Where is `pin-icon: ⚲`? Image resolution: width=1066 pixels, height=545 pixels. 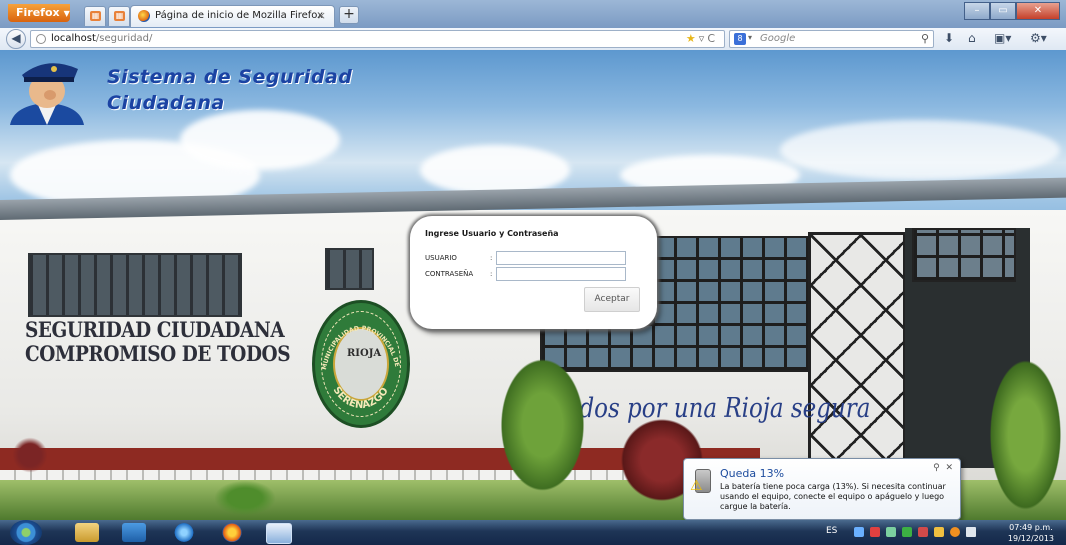 pin-icon: ⚲ is located at coordinates (936, 468).